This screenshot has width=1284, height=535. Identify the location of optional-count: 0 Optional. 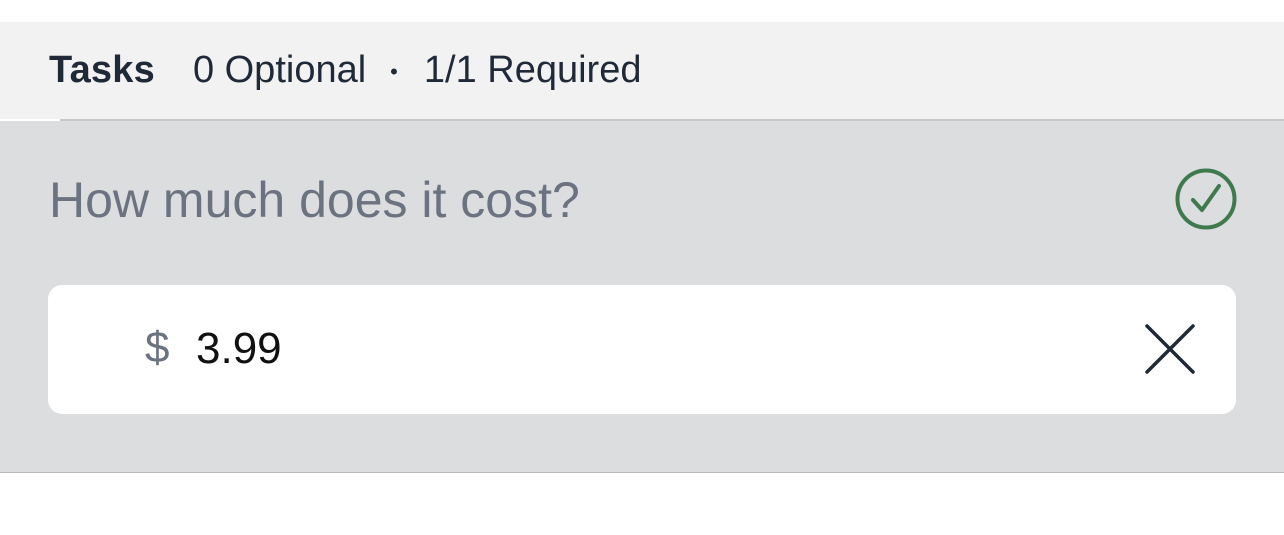
(279, 70).